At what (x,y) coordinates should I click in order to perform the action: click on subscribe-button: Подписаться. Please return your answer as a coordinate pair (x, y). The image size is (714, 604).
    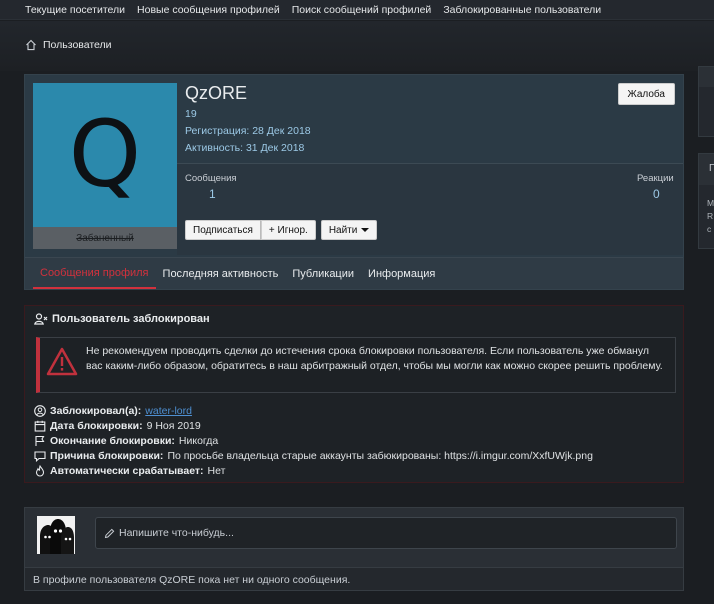
    Looking at the image, I should click on (223, 230).